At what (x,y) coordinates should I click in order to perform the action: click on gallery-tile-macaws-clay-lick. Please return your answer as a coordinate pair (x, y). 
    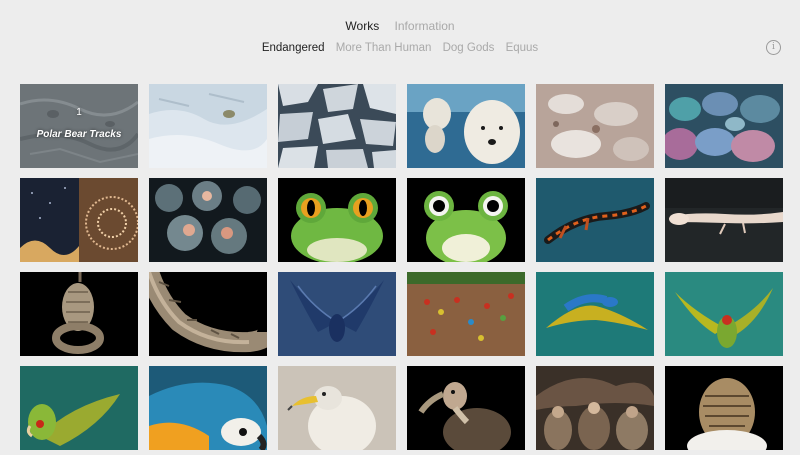
    Looking at the image, I should click on (466, 314).